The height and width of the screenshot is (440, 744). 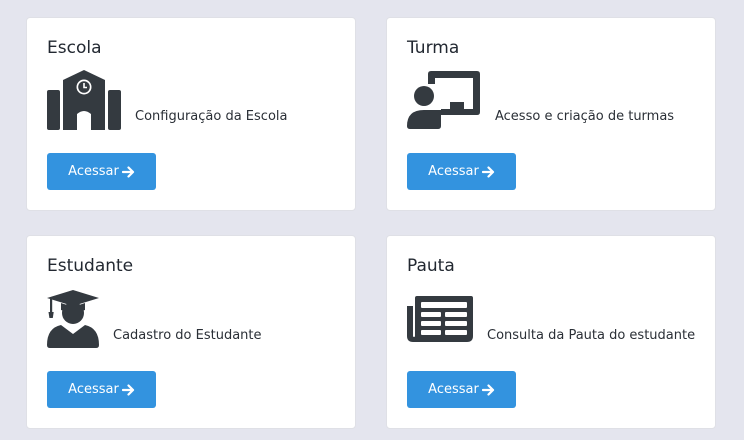 I want to click on acessar-turma-button: Acessar, so click(x=461, y=171).